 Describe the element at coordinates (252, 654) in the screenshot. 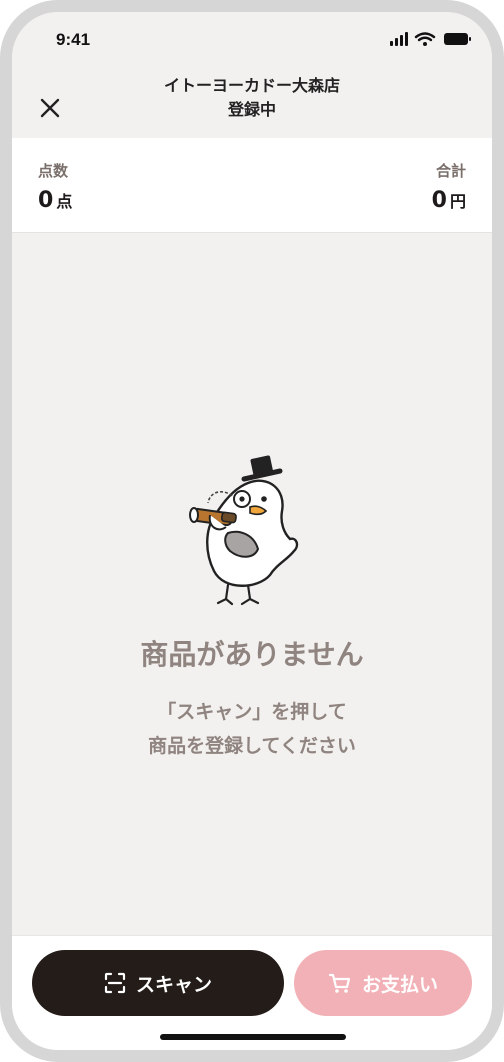

I see `empty-title: 商品がありません` at that location.